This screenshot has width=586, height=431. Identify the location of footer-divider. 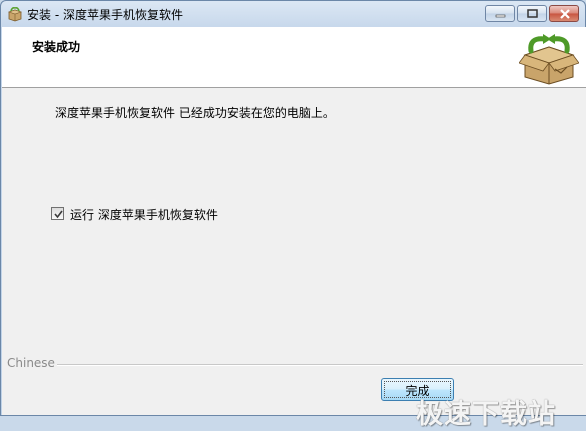
(320, 365).